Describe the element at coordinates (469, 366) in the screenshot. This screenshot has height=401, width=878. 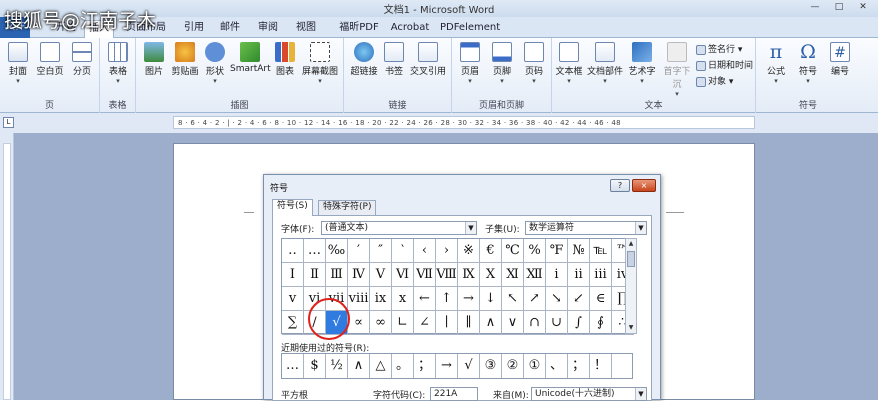
I see `recent-symbol-cell: √` at that location.